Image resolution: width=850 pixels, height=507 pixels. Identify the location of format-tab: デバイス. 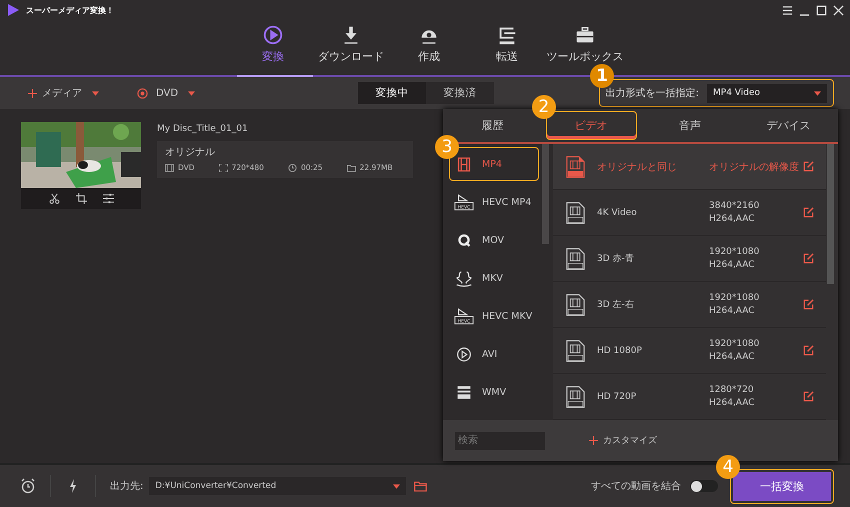
(788, 125).